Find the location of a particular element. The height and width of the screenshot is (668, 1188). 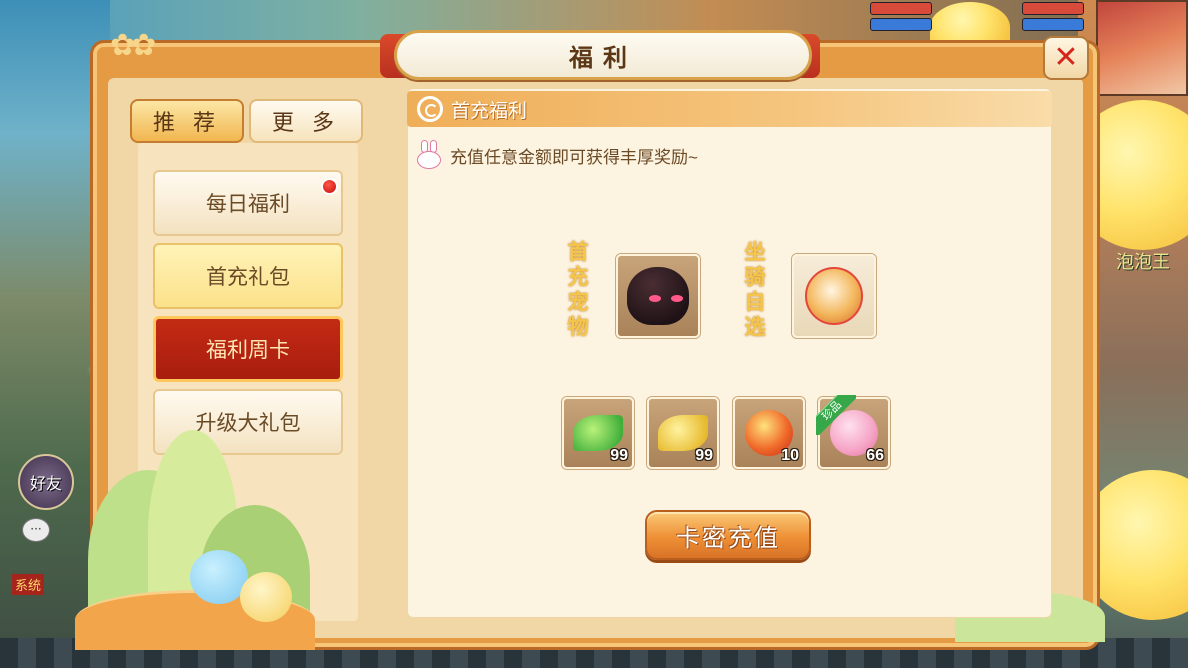

label-char: 充 is located at coordinates (578, 277).